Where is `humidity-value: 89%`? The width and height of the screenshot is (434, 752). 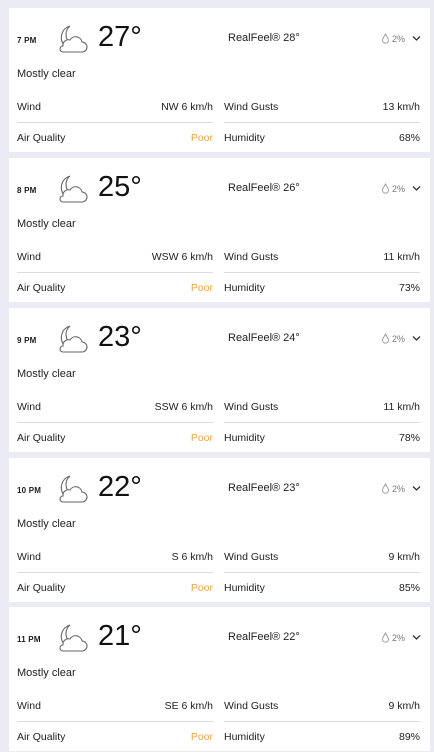 humidity-value: 89% is located at coordinates (409, 737).